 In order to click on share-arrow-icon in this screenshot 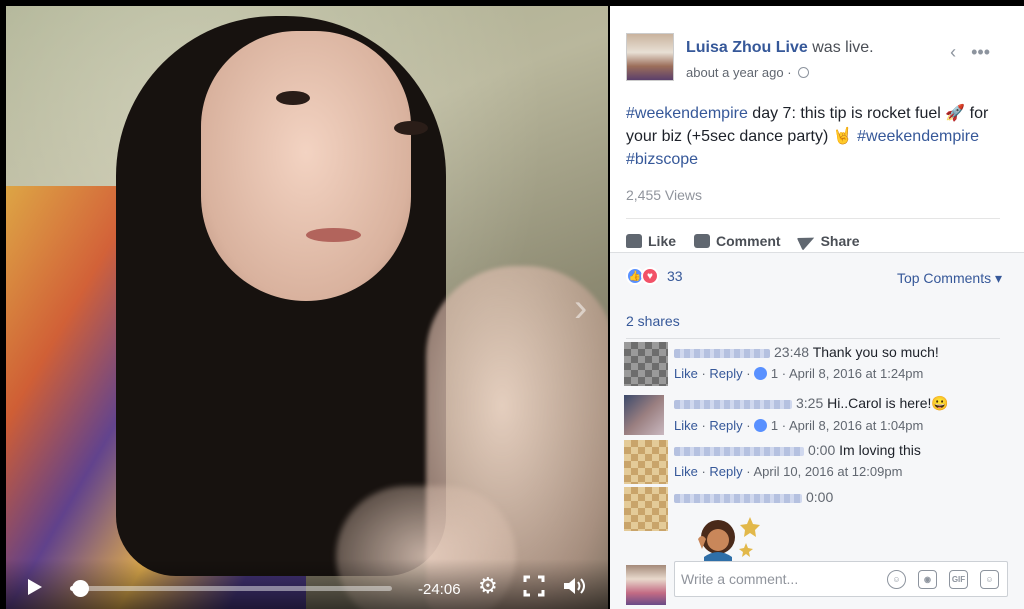, I will do `click(806, 241)`.